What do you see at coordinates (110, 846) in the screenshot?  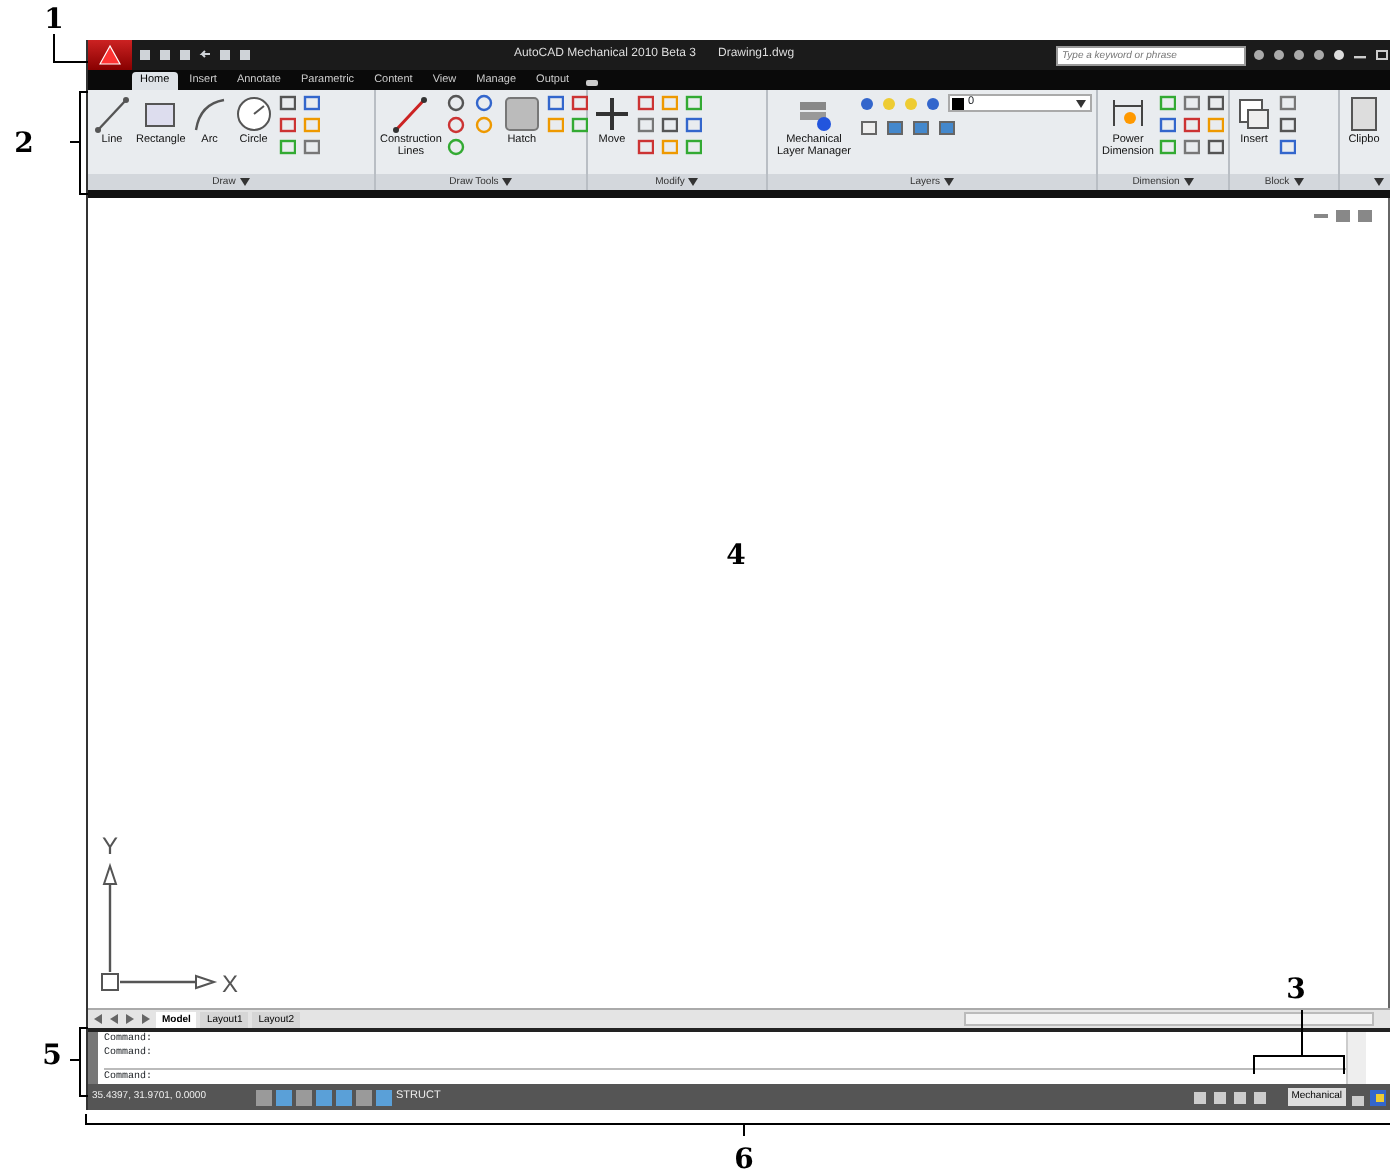 I see `axis-label: Y` at bounding box center [110, 846].